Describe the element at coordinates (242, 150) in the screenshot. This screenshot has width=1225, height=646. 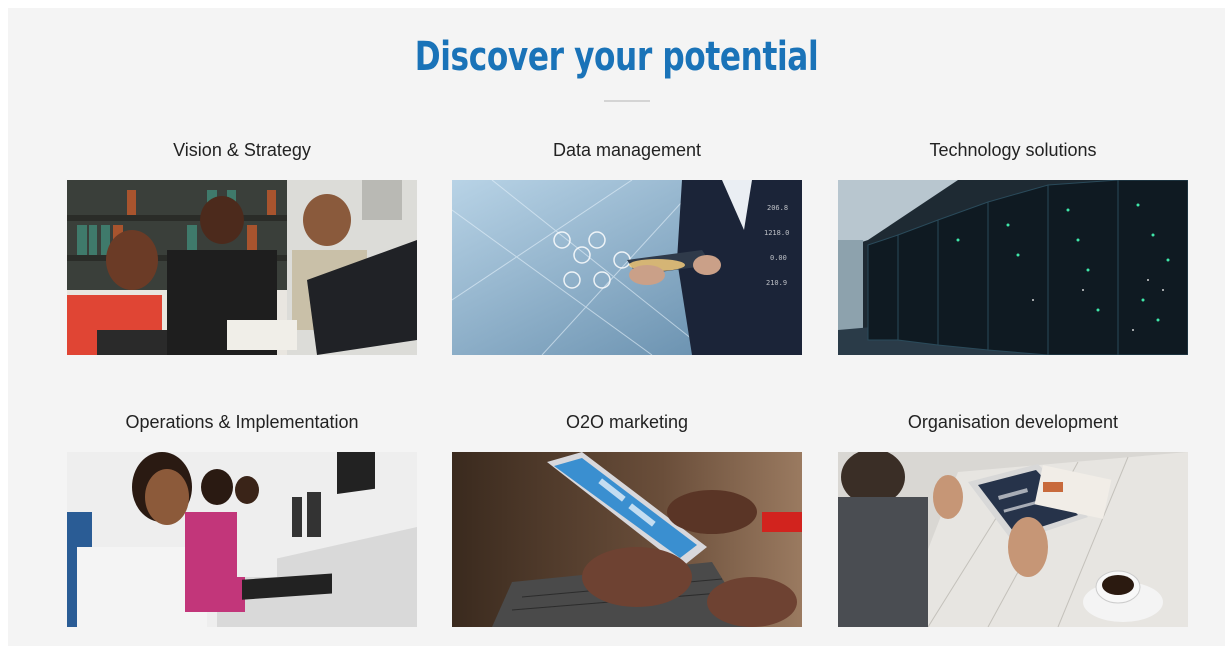
I see `card-label: Vision & Strategy` at that location.